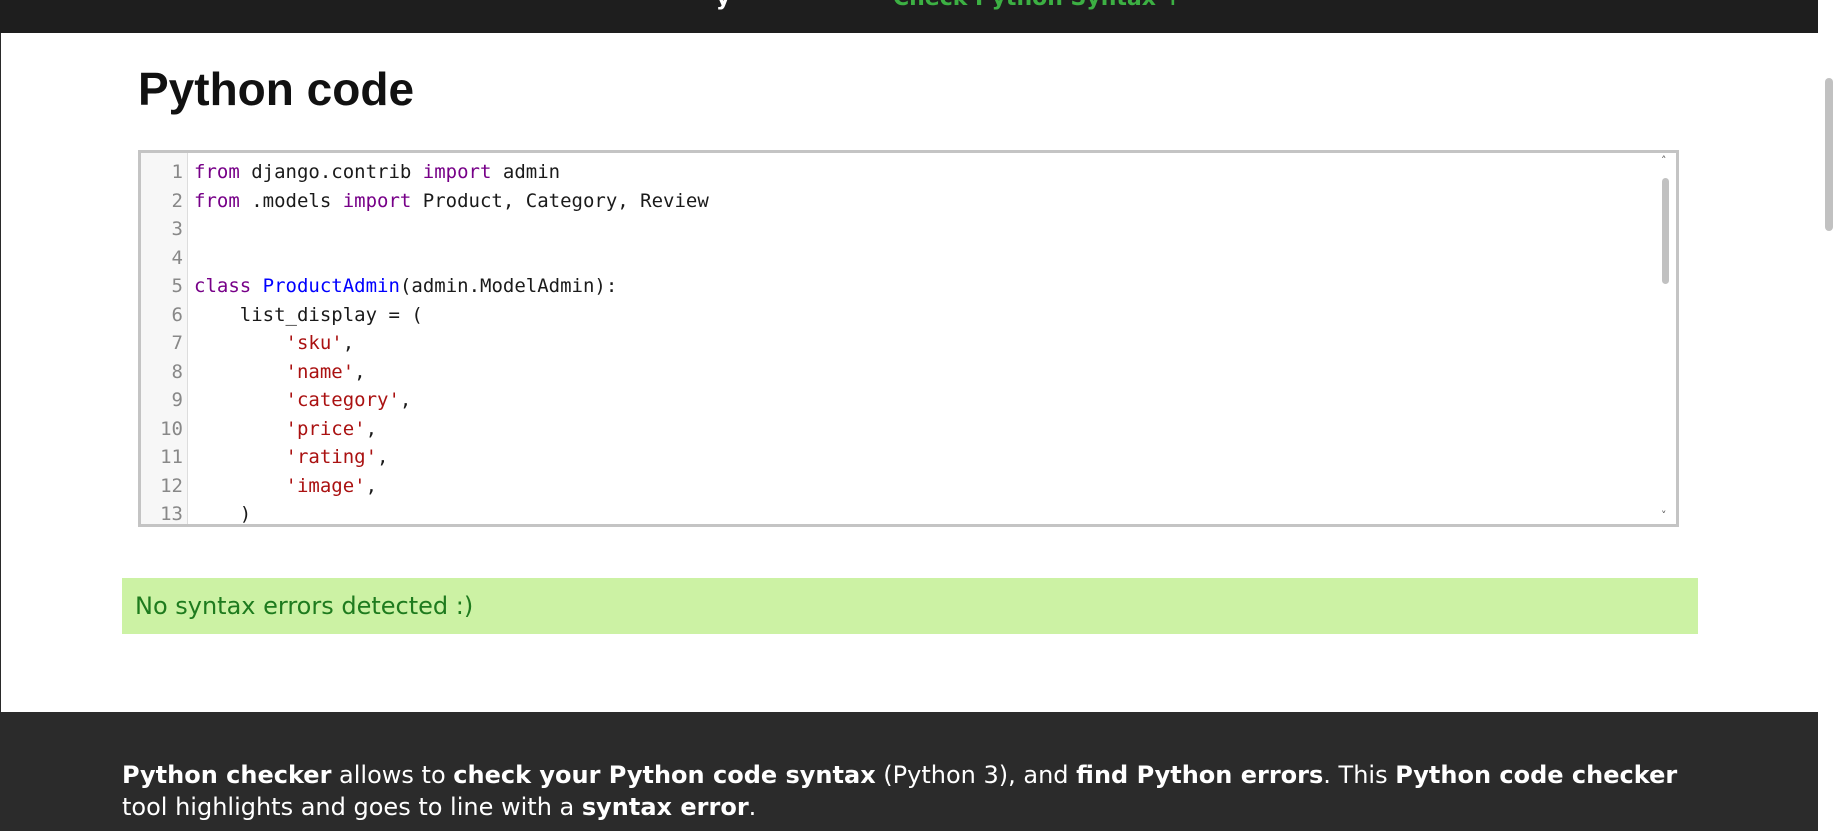  I want to click on left-border, so click(0, 373).